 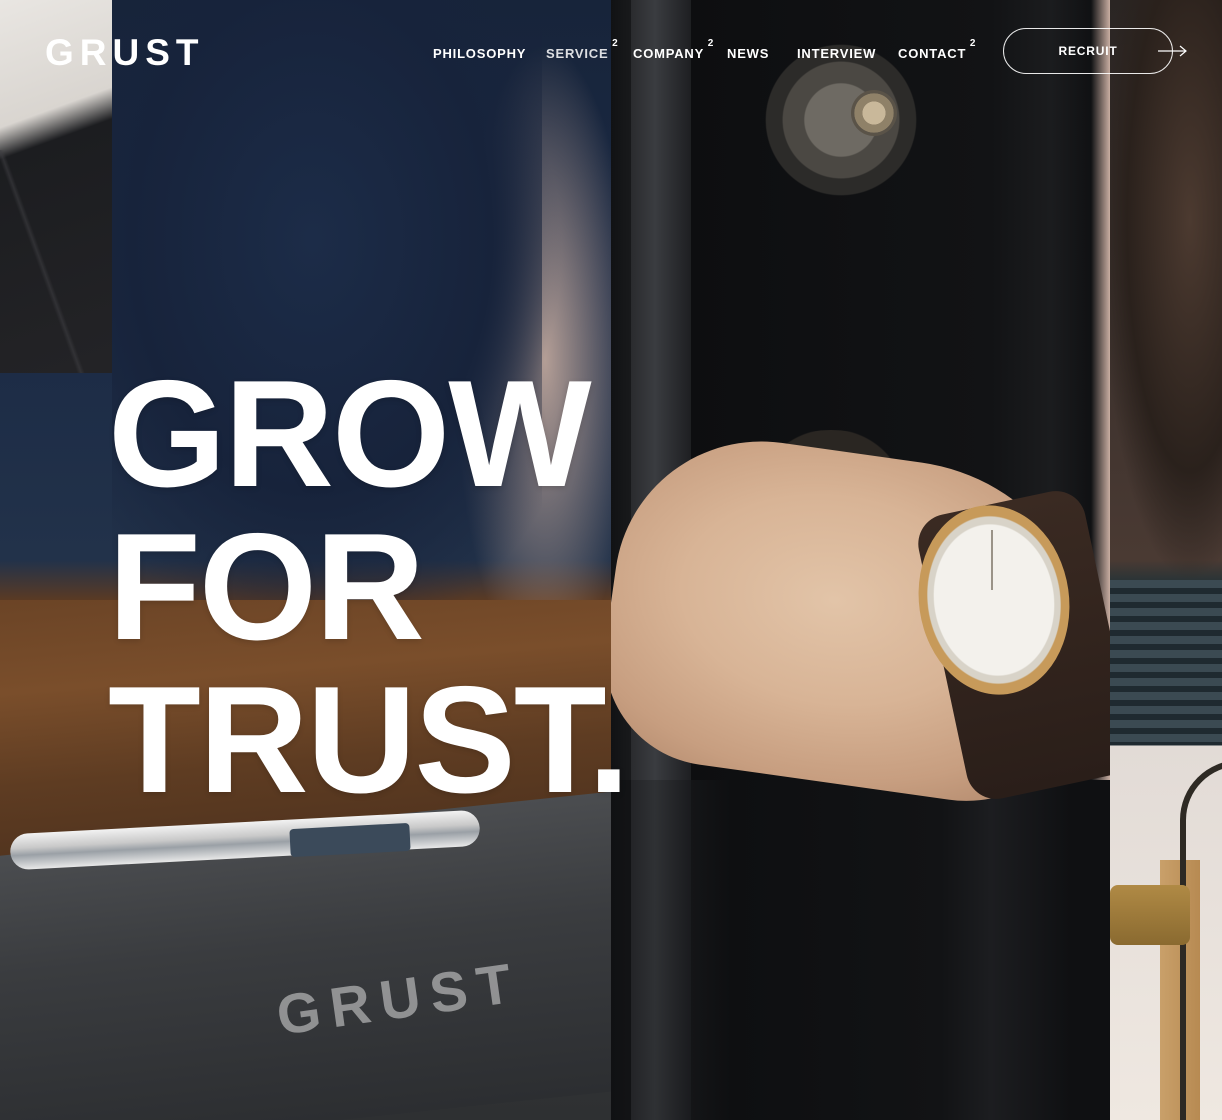 I want to click on hero-line-trust: TRUST., so click(x=369, y=740).